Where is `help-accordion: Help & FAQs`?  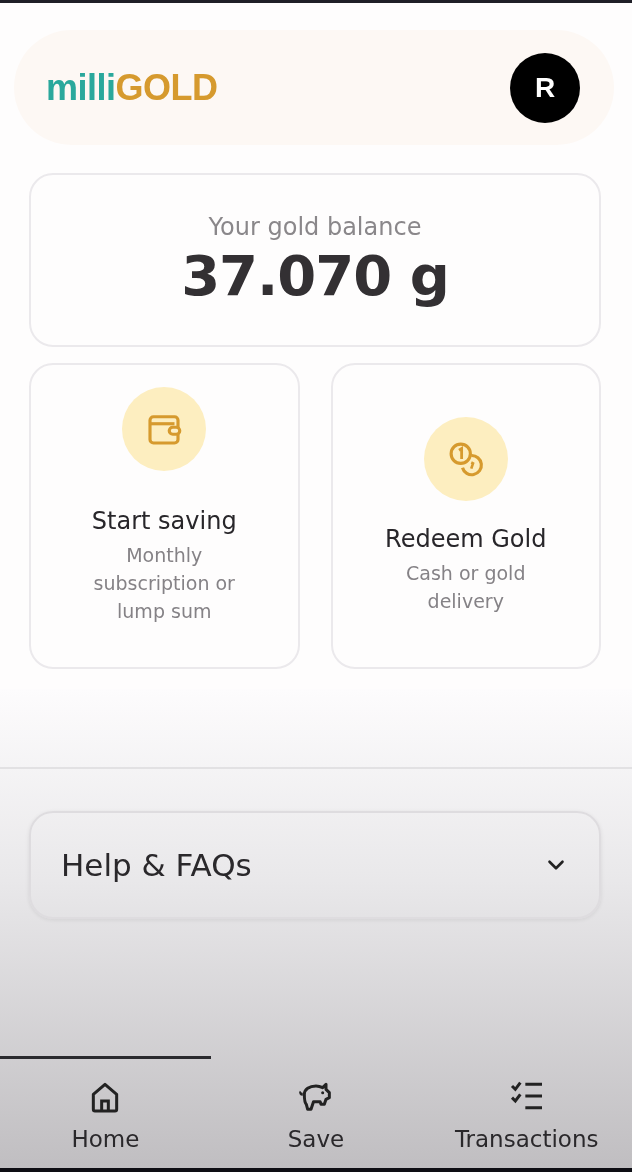
help-accordion: Help & FAQs is located at coordinates (315, 865).